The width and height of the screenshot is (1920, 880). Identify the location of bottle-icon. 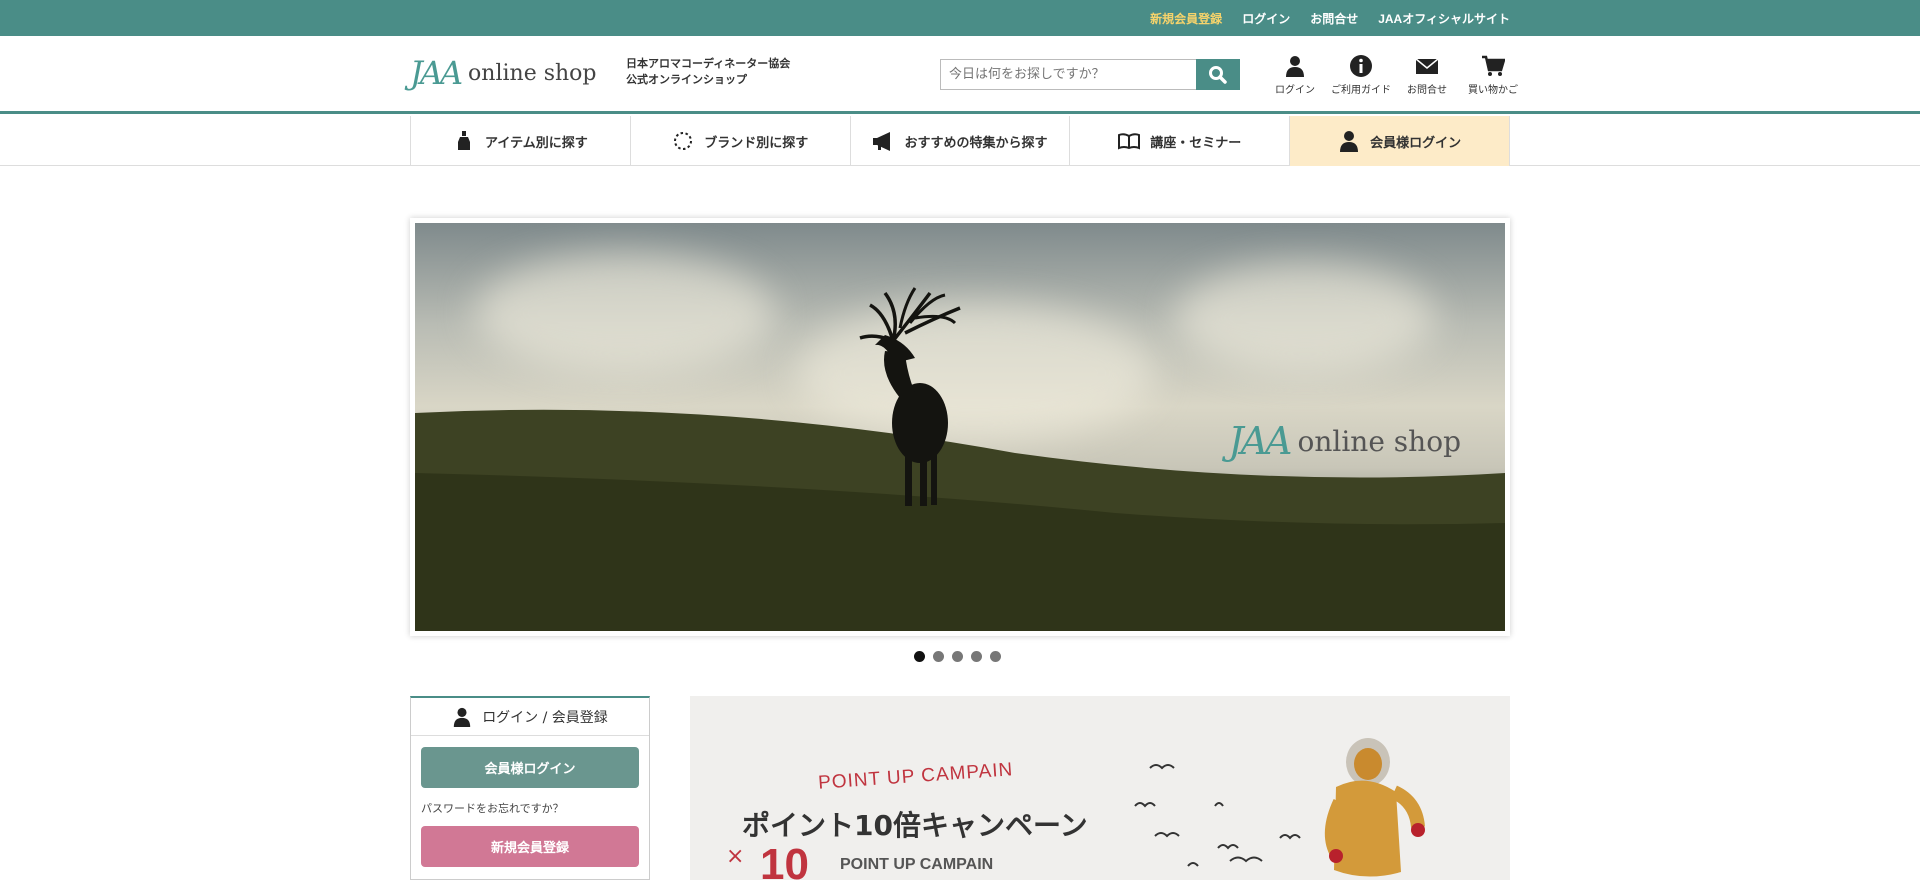
(464, 140).